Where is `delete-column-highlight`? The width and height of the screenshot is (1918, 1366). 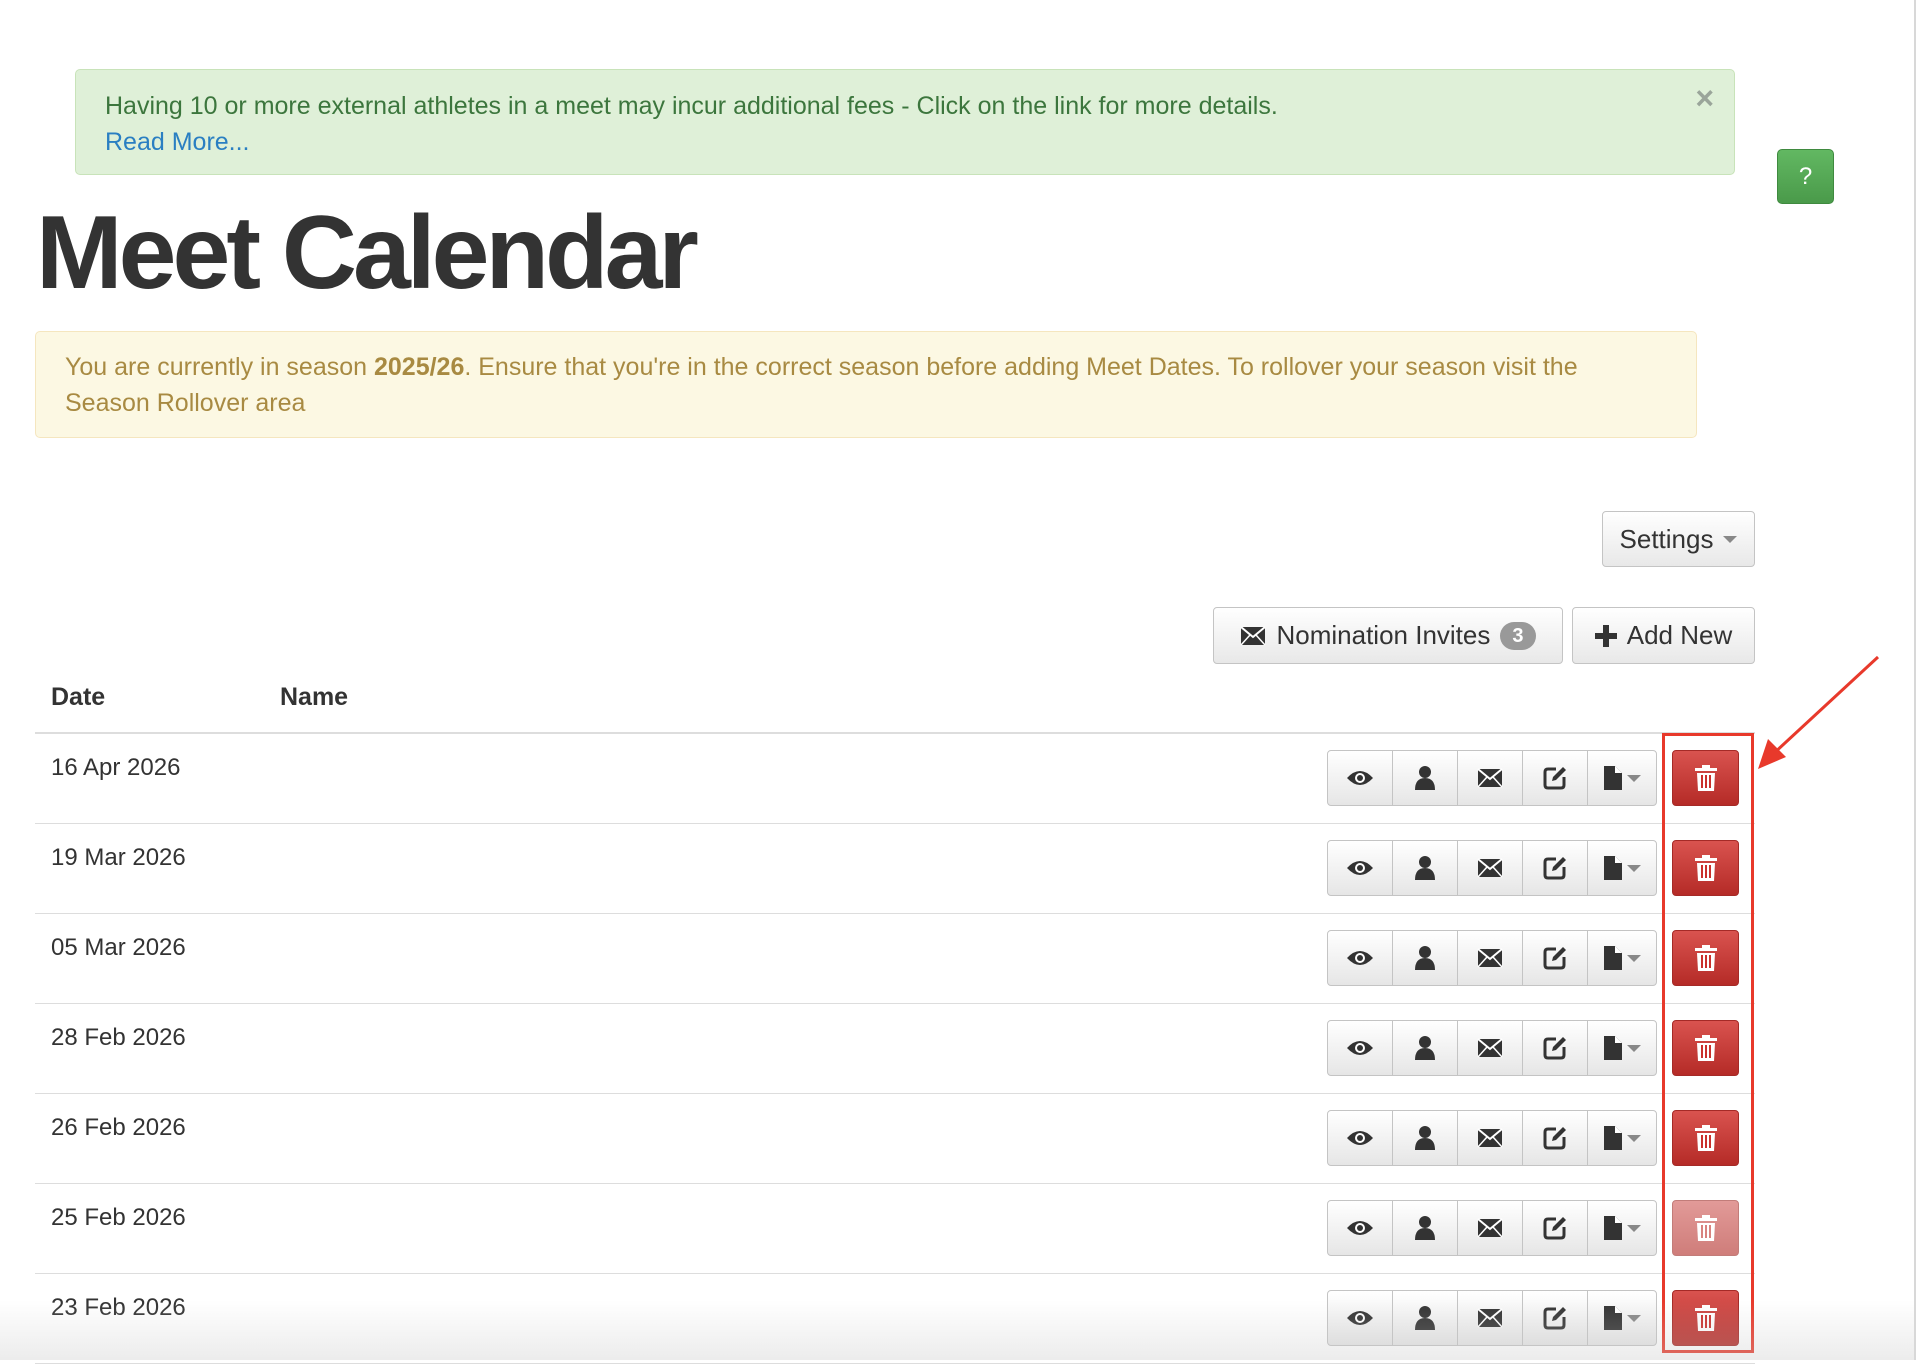
delete-column-highlight is located at coordinates (1708, 1043).